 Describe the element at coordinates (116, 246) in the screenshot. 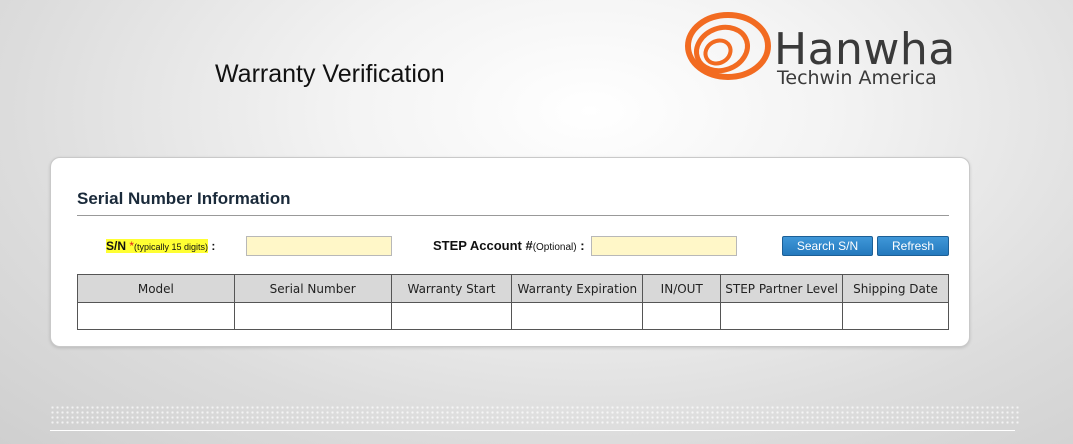

I see `sn-label-text: S/N` at that location.